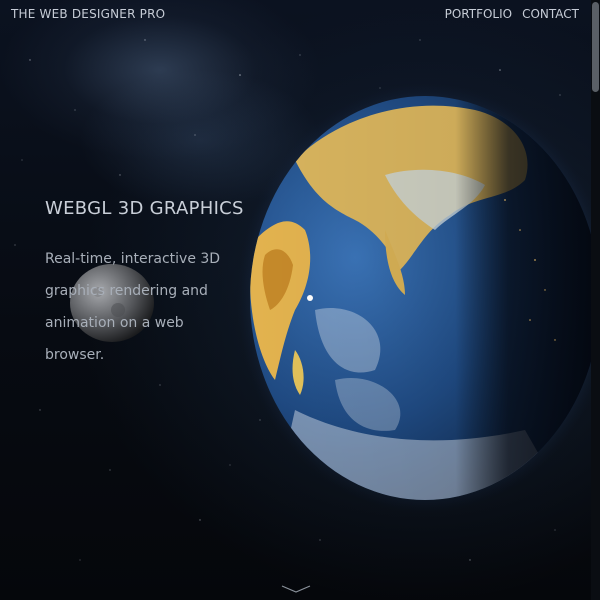 This screenshot has height=600, width=600. I want to click on nav-portfolio-link: PORTFOLIO, so click(479, 14).